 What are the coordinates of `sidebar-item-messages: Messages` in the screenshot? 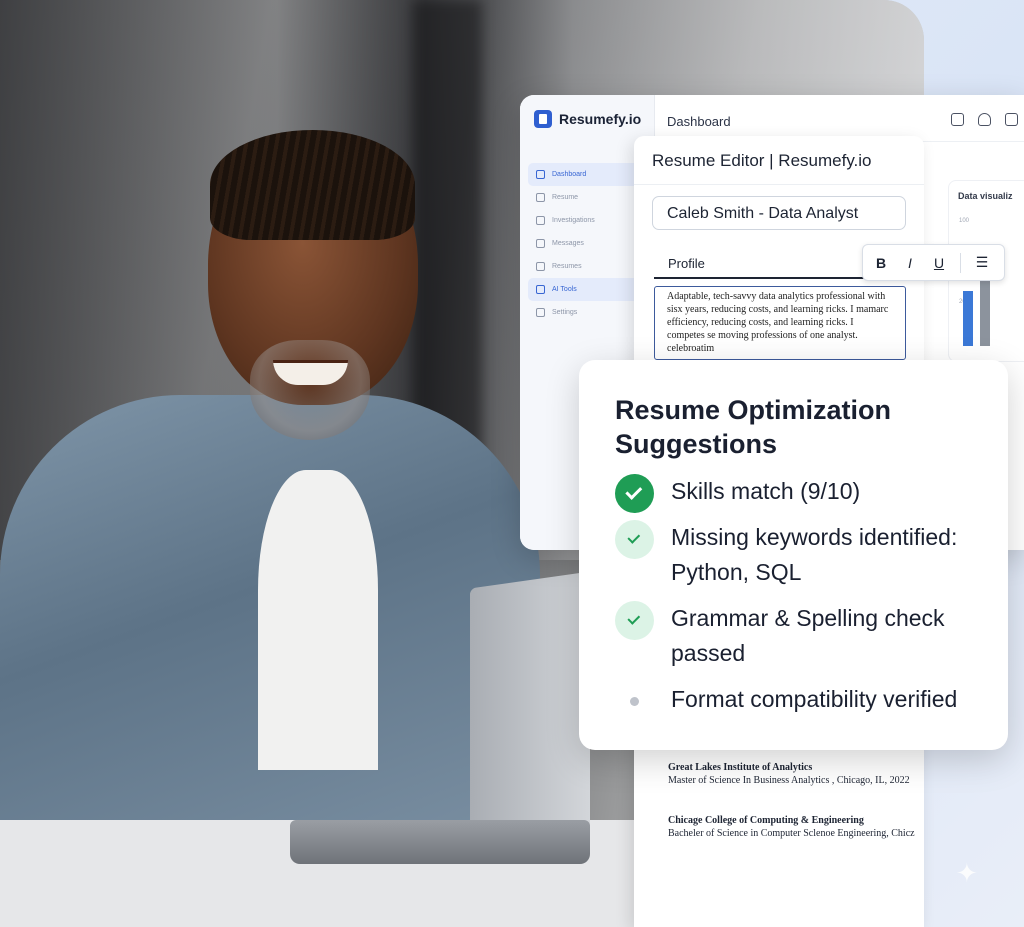 It's located at (588, 243).